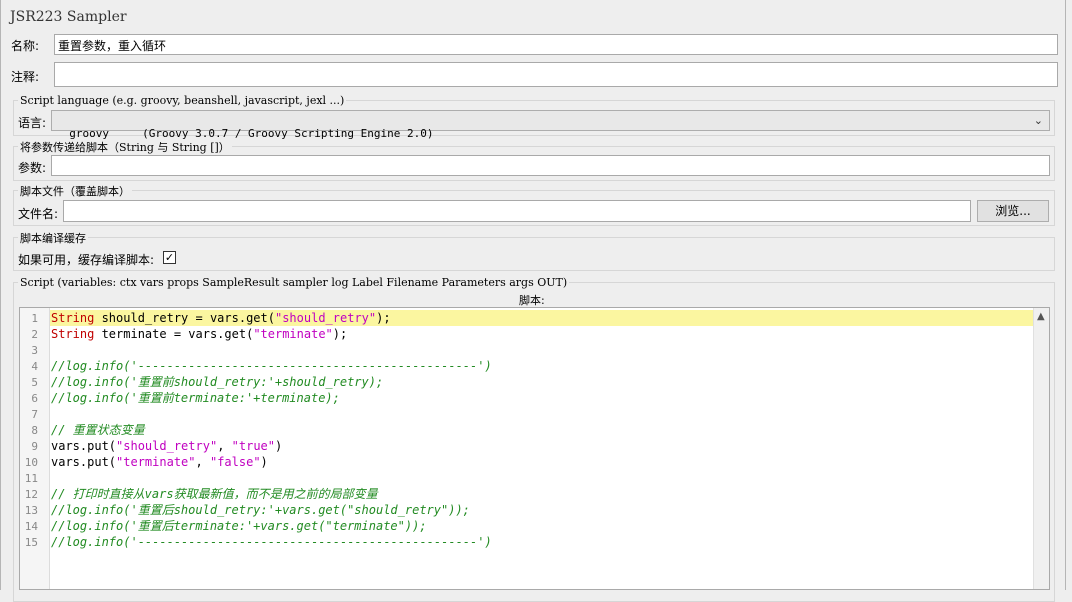  What do you see at coordinates (556, 44) in the screenshot?
I see `name-input: 重置参数，重入循环` at bounding box center [556, 44].